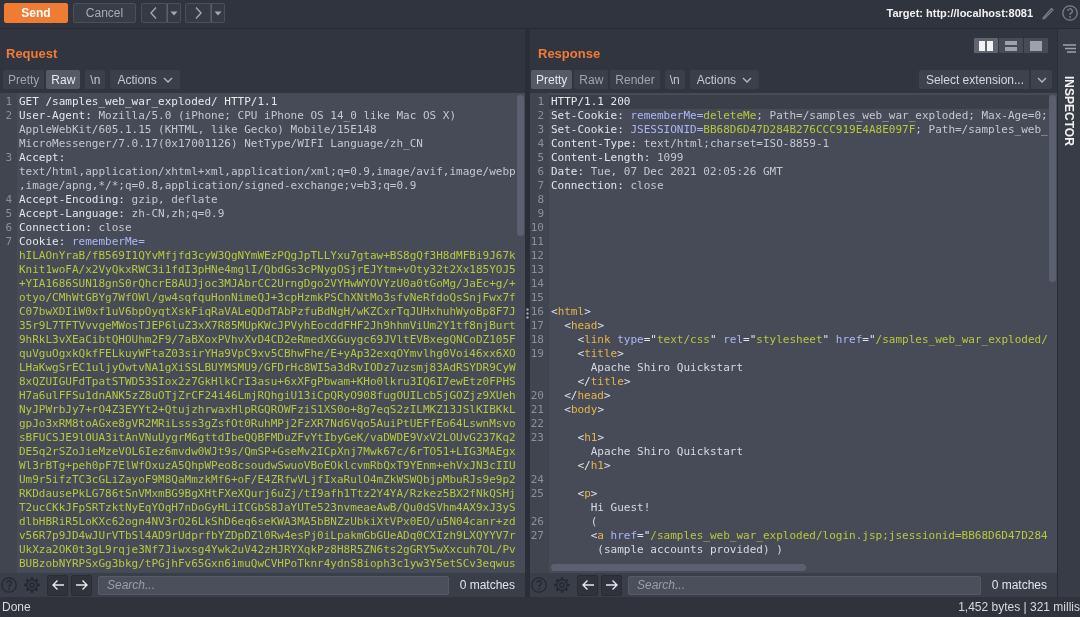 Image resolution: width=1080 pixels, height=617 pixels. Describe the element at coordinates (799, 115) in the screenshot. I see `code-line: Set-Cookie: rememberMe=deleteMe; Path=/samples_web_war_exploded; Max-Age=0;` at that location.